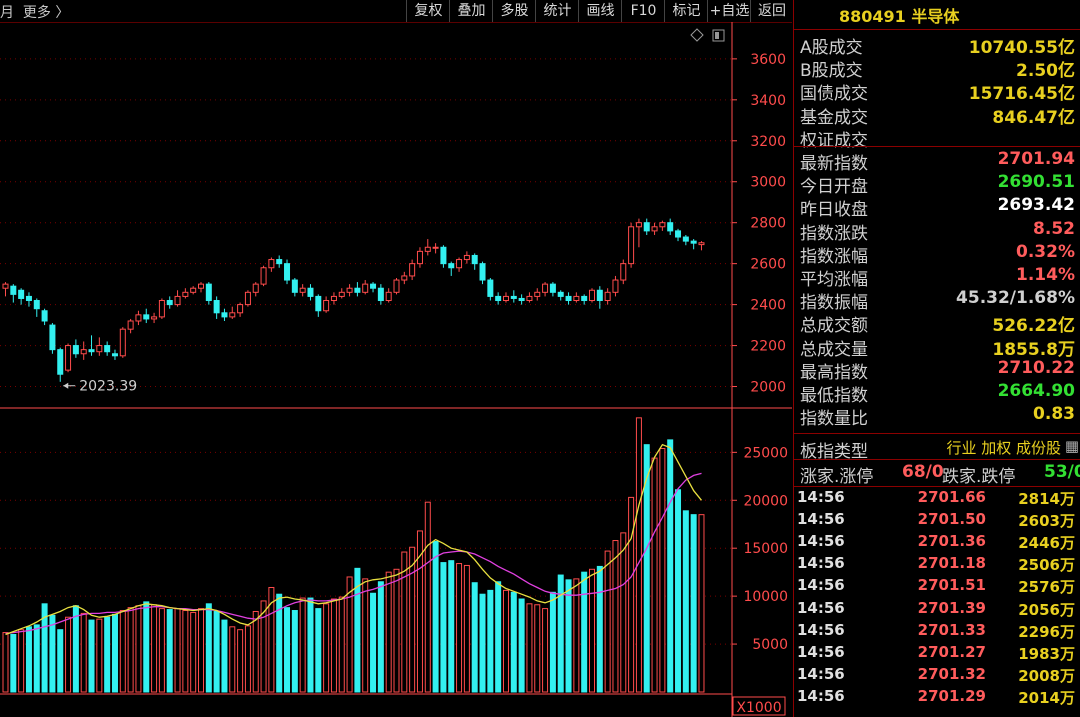  Describe the element at coordinates (396, 11) in the screenshot. I see `chart-toolbar: 月 更多 〉 复权 叠加 多股 统计 画线 F10 标记 +自选 返回` at that location.